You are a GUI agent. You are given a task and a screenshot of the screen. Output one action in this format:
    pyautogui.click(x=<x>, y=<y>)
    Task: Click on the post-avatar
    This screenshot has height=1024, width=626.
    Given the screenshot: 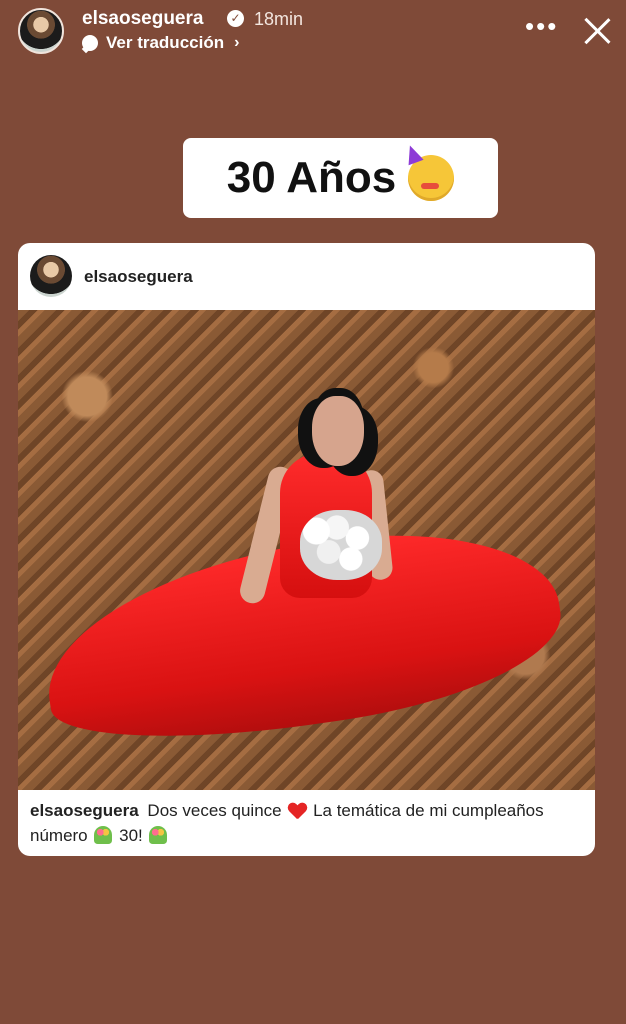 What is the action you would take?
    pyautogui.click(x=51, y=276)
    